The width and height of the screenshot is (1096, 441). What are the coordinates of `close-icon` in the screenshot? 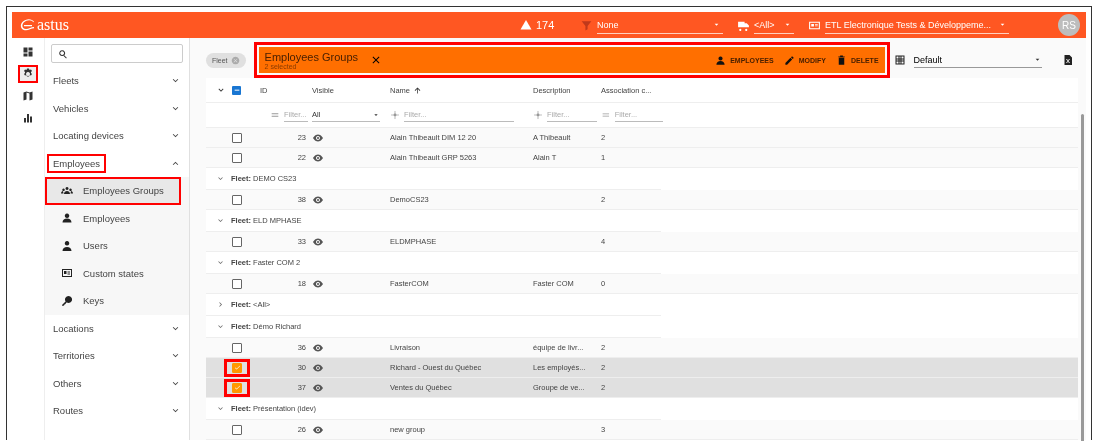 It's located at (235, 60).